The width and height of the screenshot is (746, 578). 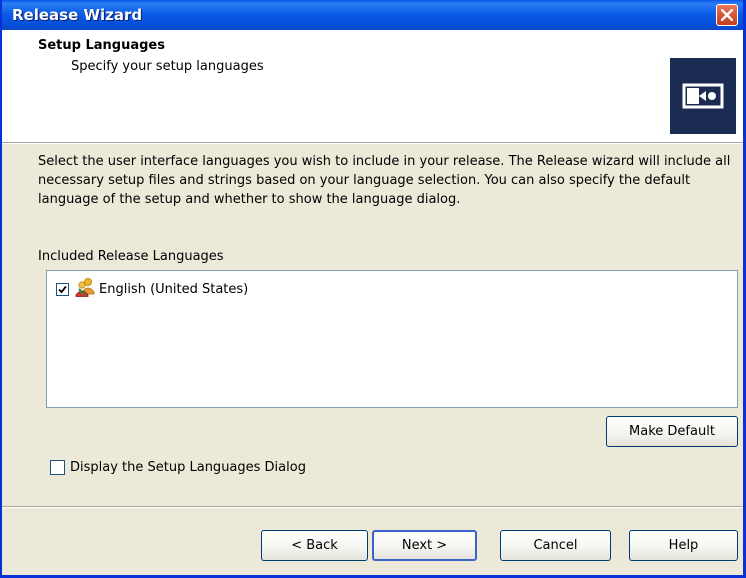 I want to click on close-button, so click(x=727, y=15).